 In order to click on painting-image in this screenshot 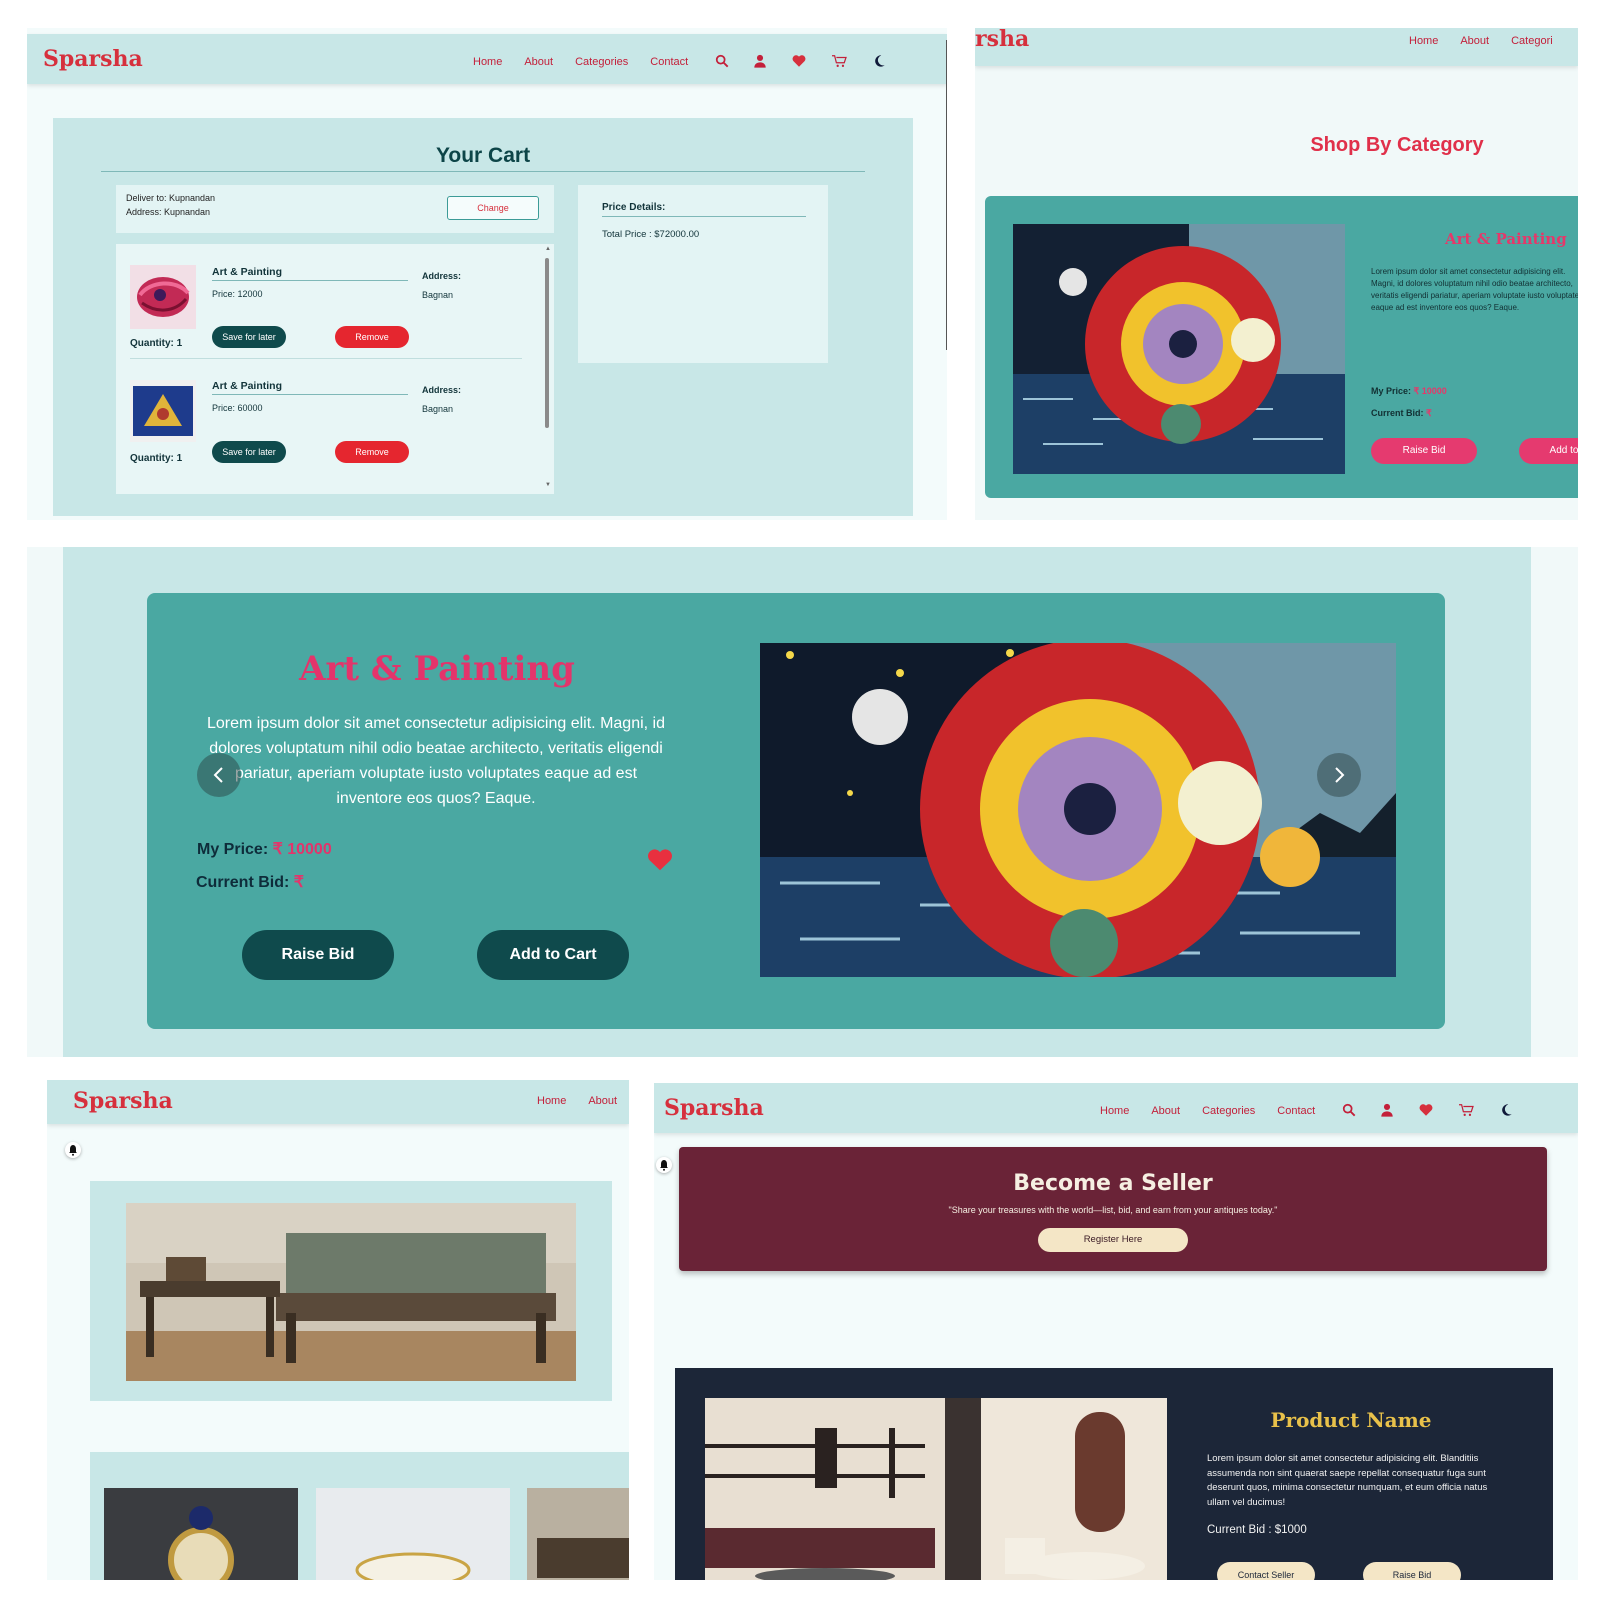, I will do `click(1179, 349)`.